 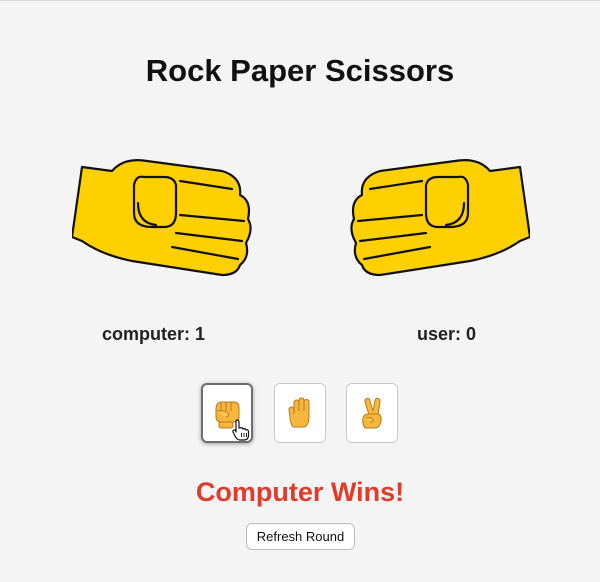 I want to click on victory-hand-emoji-icon, so click(x=372, y=413).